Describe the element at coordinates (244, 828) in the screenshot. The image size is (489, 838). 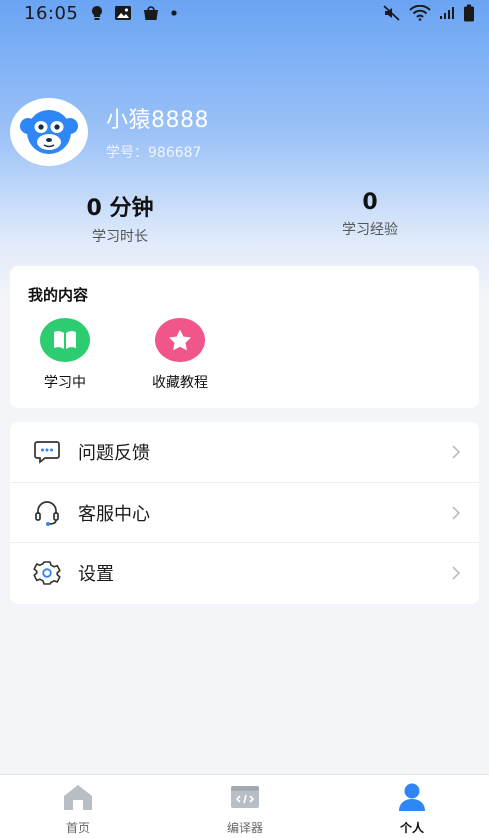
I see `tab-compiler-label: 编译器` at that location.